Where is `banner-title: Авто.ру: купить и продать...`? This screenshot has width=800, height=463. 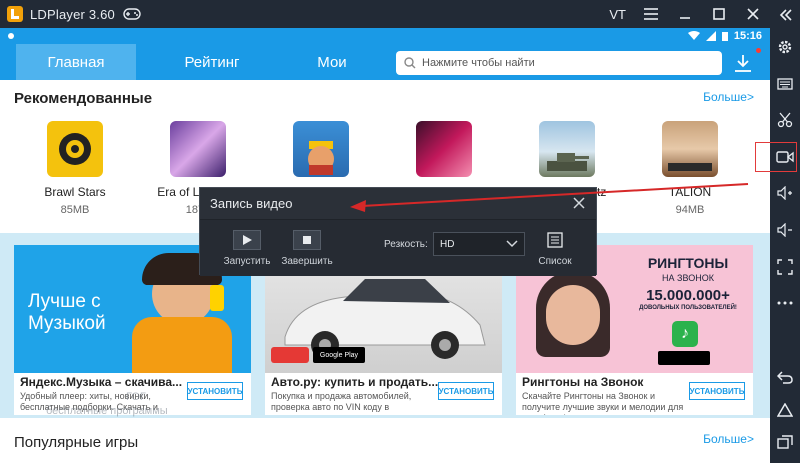
banner-title: Авто.ру: купить и продать... is located at coordinates (355, 382).